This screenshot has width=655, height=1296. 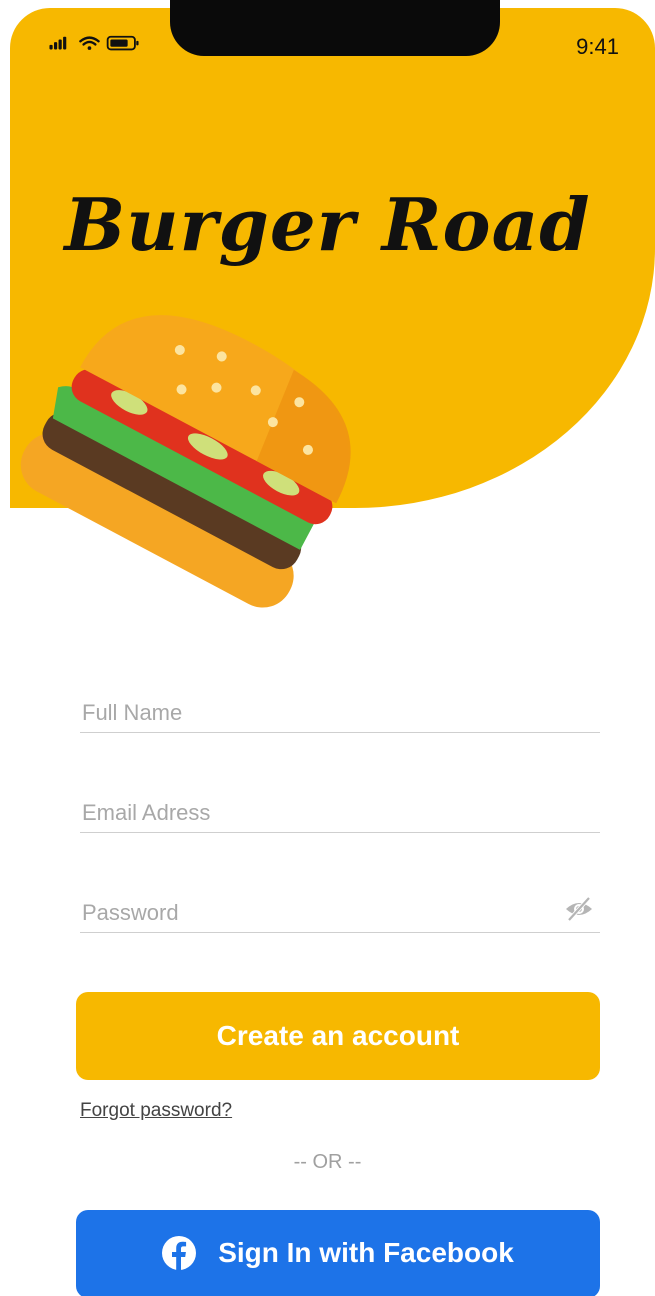 I want to click on forgot-password-link: Forgot password?, so click(x=156, y=1111).